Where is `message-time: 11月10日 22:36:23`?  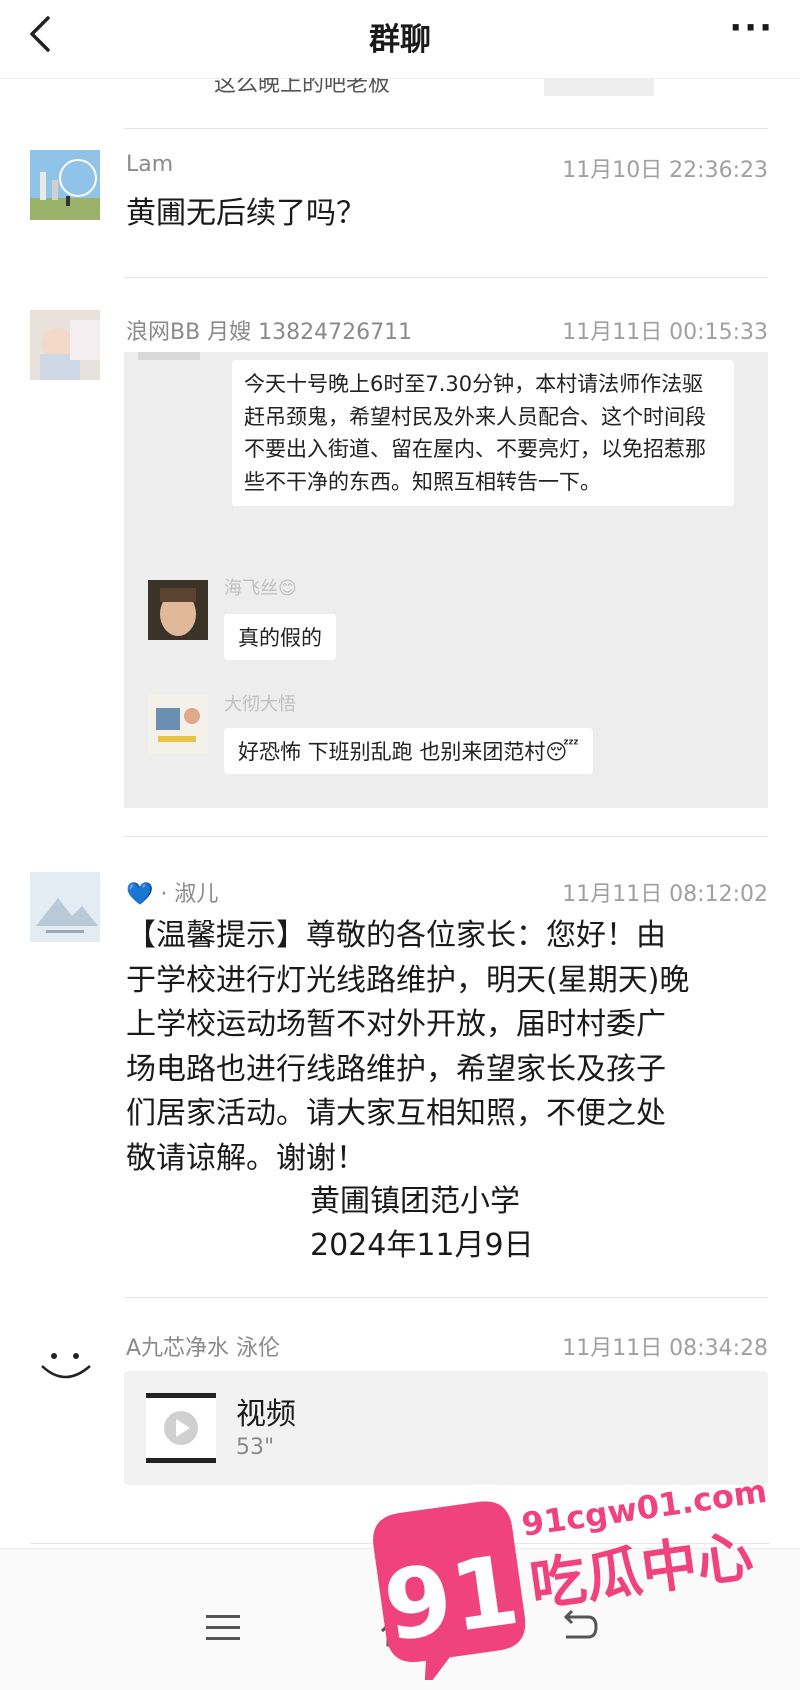 message-time: 11月10日 22:36:23 is located at coordinates (665, 170).